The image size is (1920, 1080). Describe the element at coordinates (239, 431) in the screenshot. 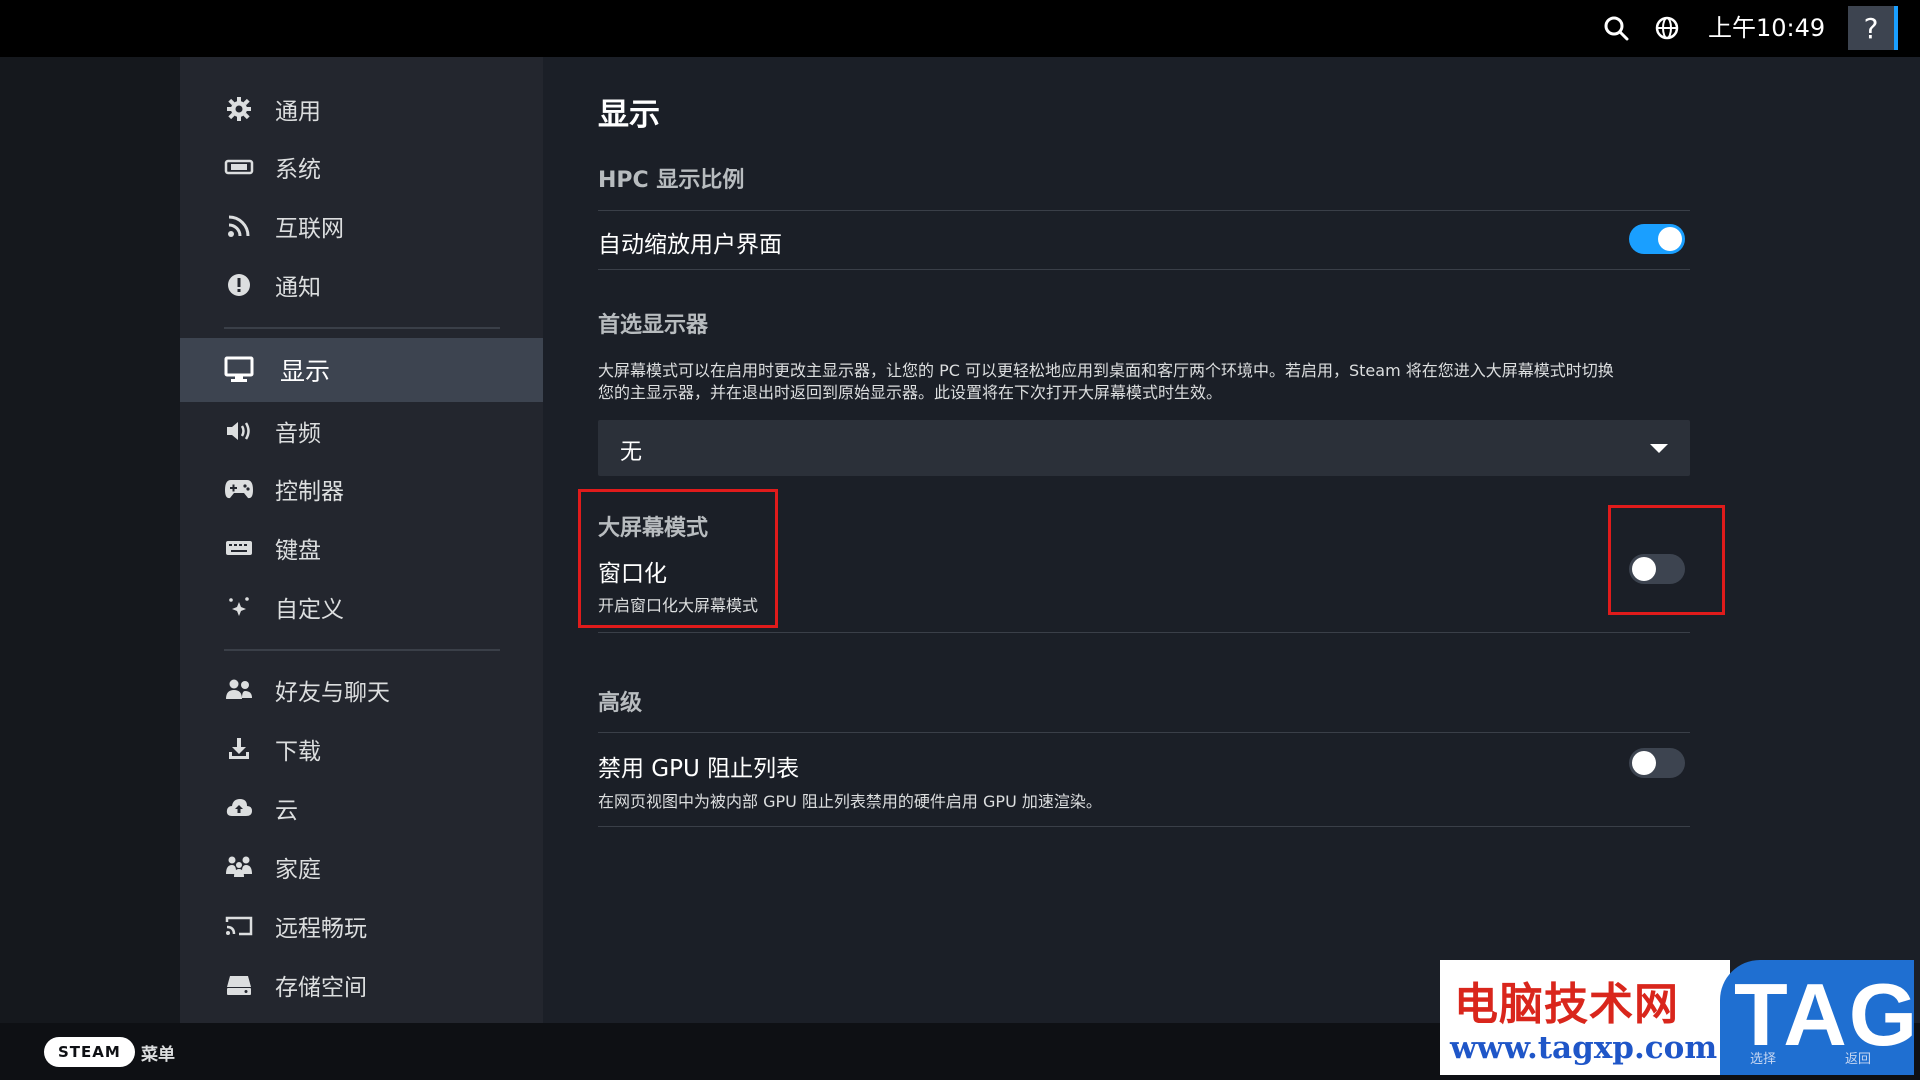

I see `speaker-icon` at that location.